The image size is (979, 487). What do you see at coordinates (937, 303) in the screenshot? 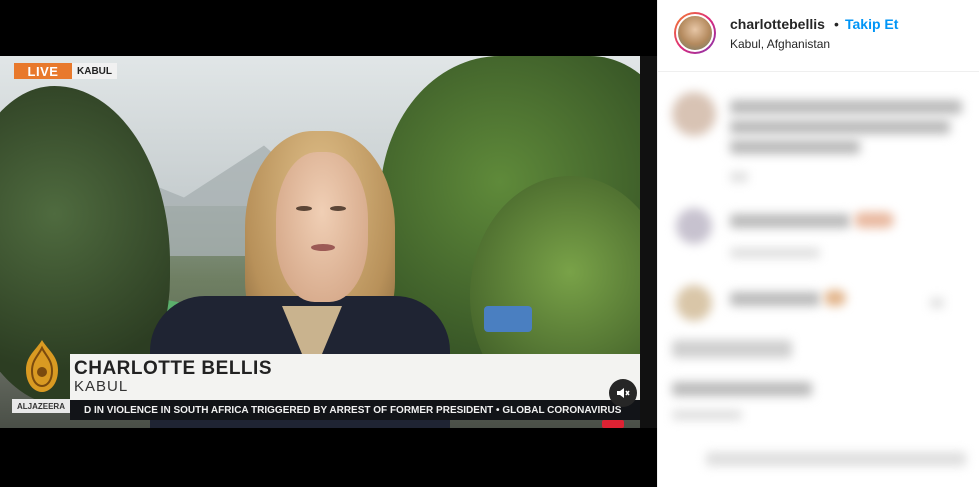
I see `comment-like-icon` at bounding box center [937, 303].